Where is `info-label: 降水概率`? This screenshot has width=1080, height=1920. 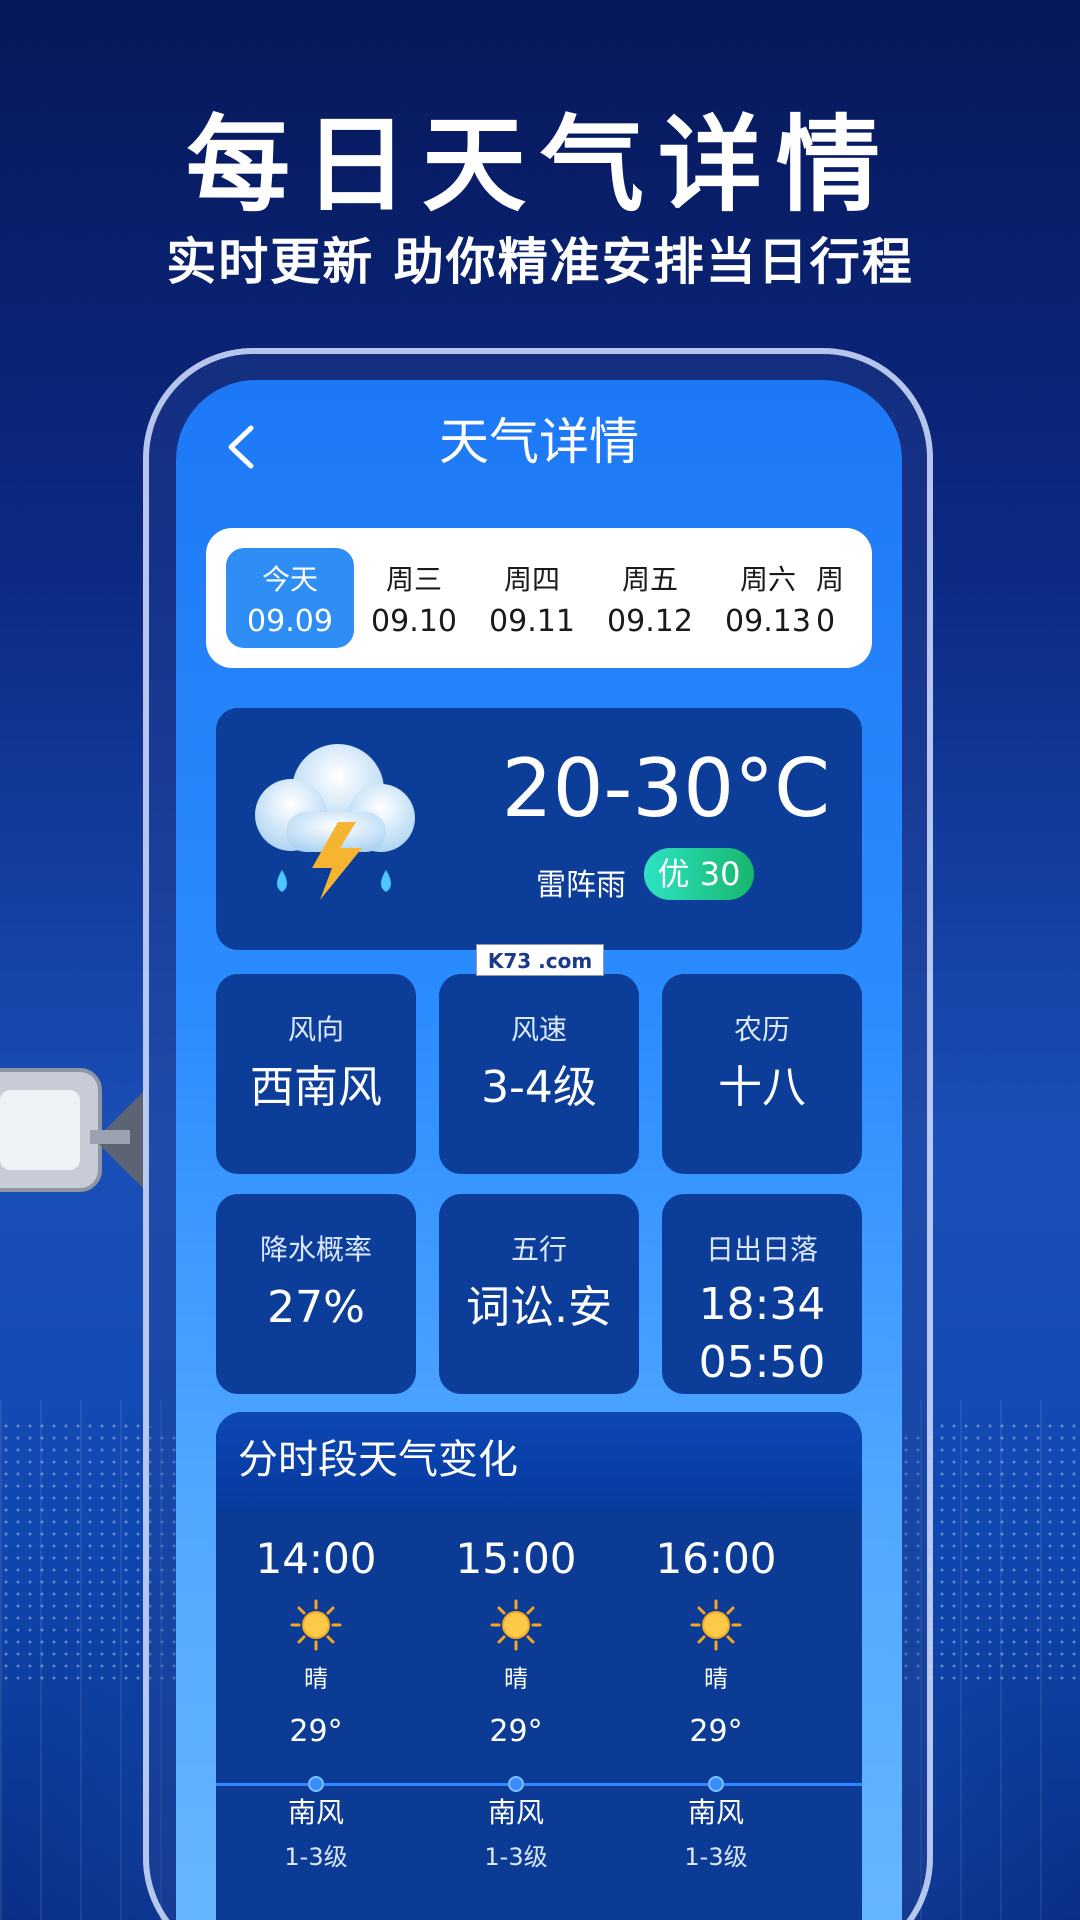 info-label: 降水概率 is located at coordinates (315, 1249).